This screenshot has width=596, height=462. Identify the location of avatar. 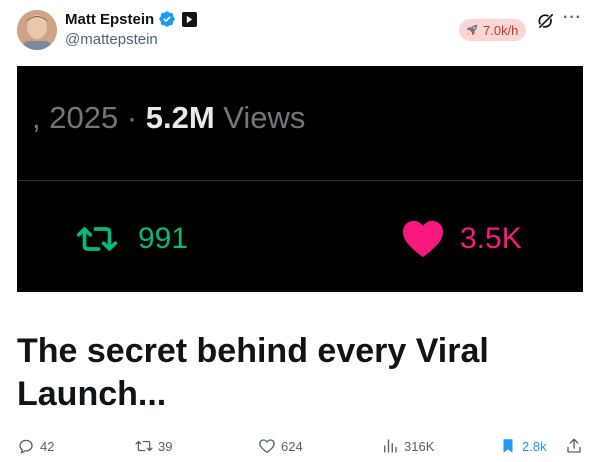
(37, 30).